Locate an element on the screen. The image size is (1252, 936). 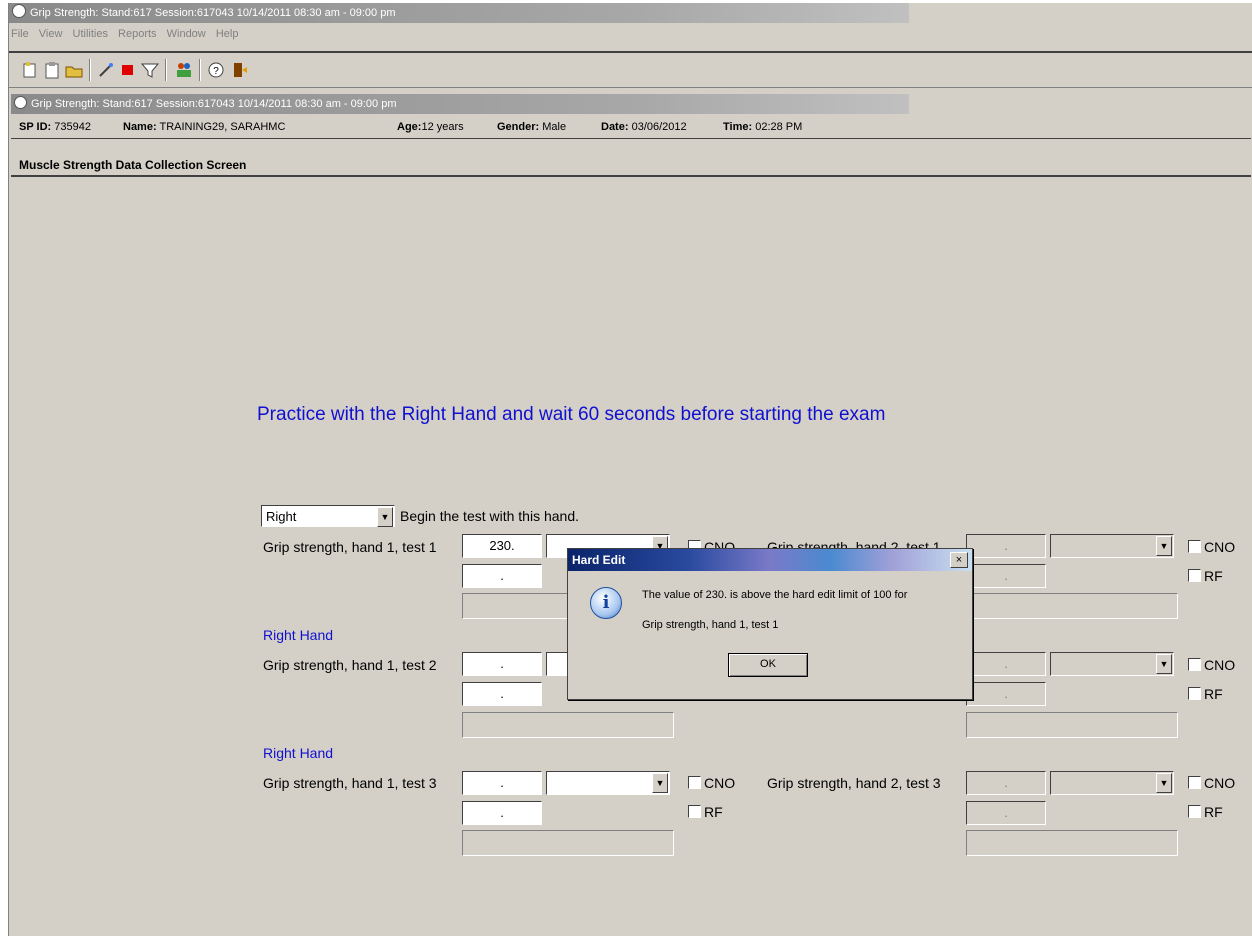
h2t2-cno-checkbox: CNO is located at coordinates (1211, 665).